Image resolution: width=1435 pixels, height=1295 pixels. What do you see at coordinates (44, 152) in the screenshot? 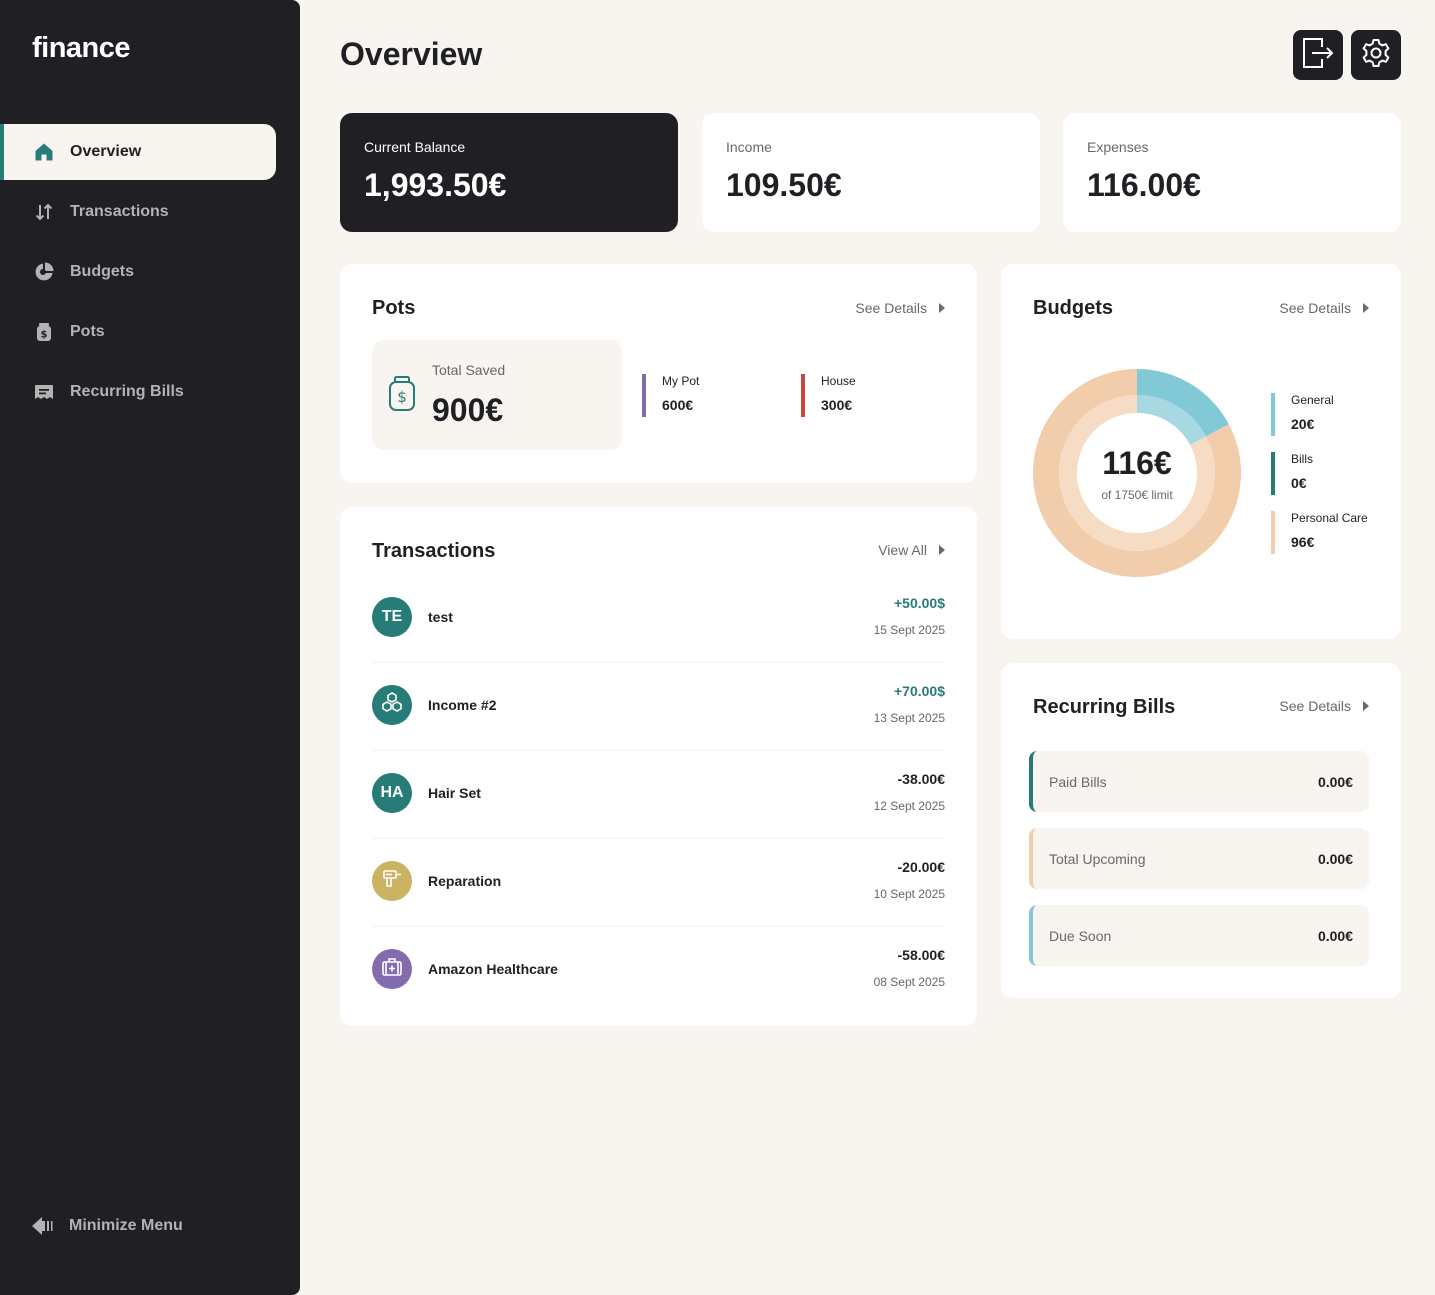
I see `home-icon` at bounding box center [44, 152].